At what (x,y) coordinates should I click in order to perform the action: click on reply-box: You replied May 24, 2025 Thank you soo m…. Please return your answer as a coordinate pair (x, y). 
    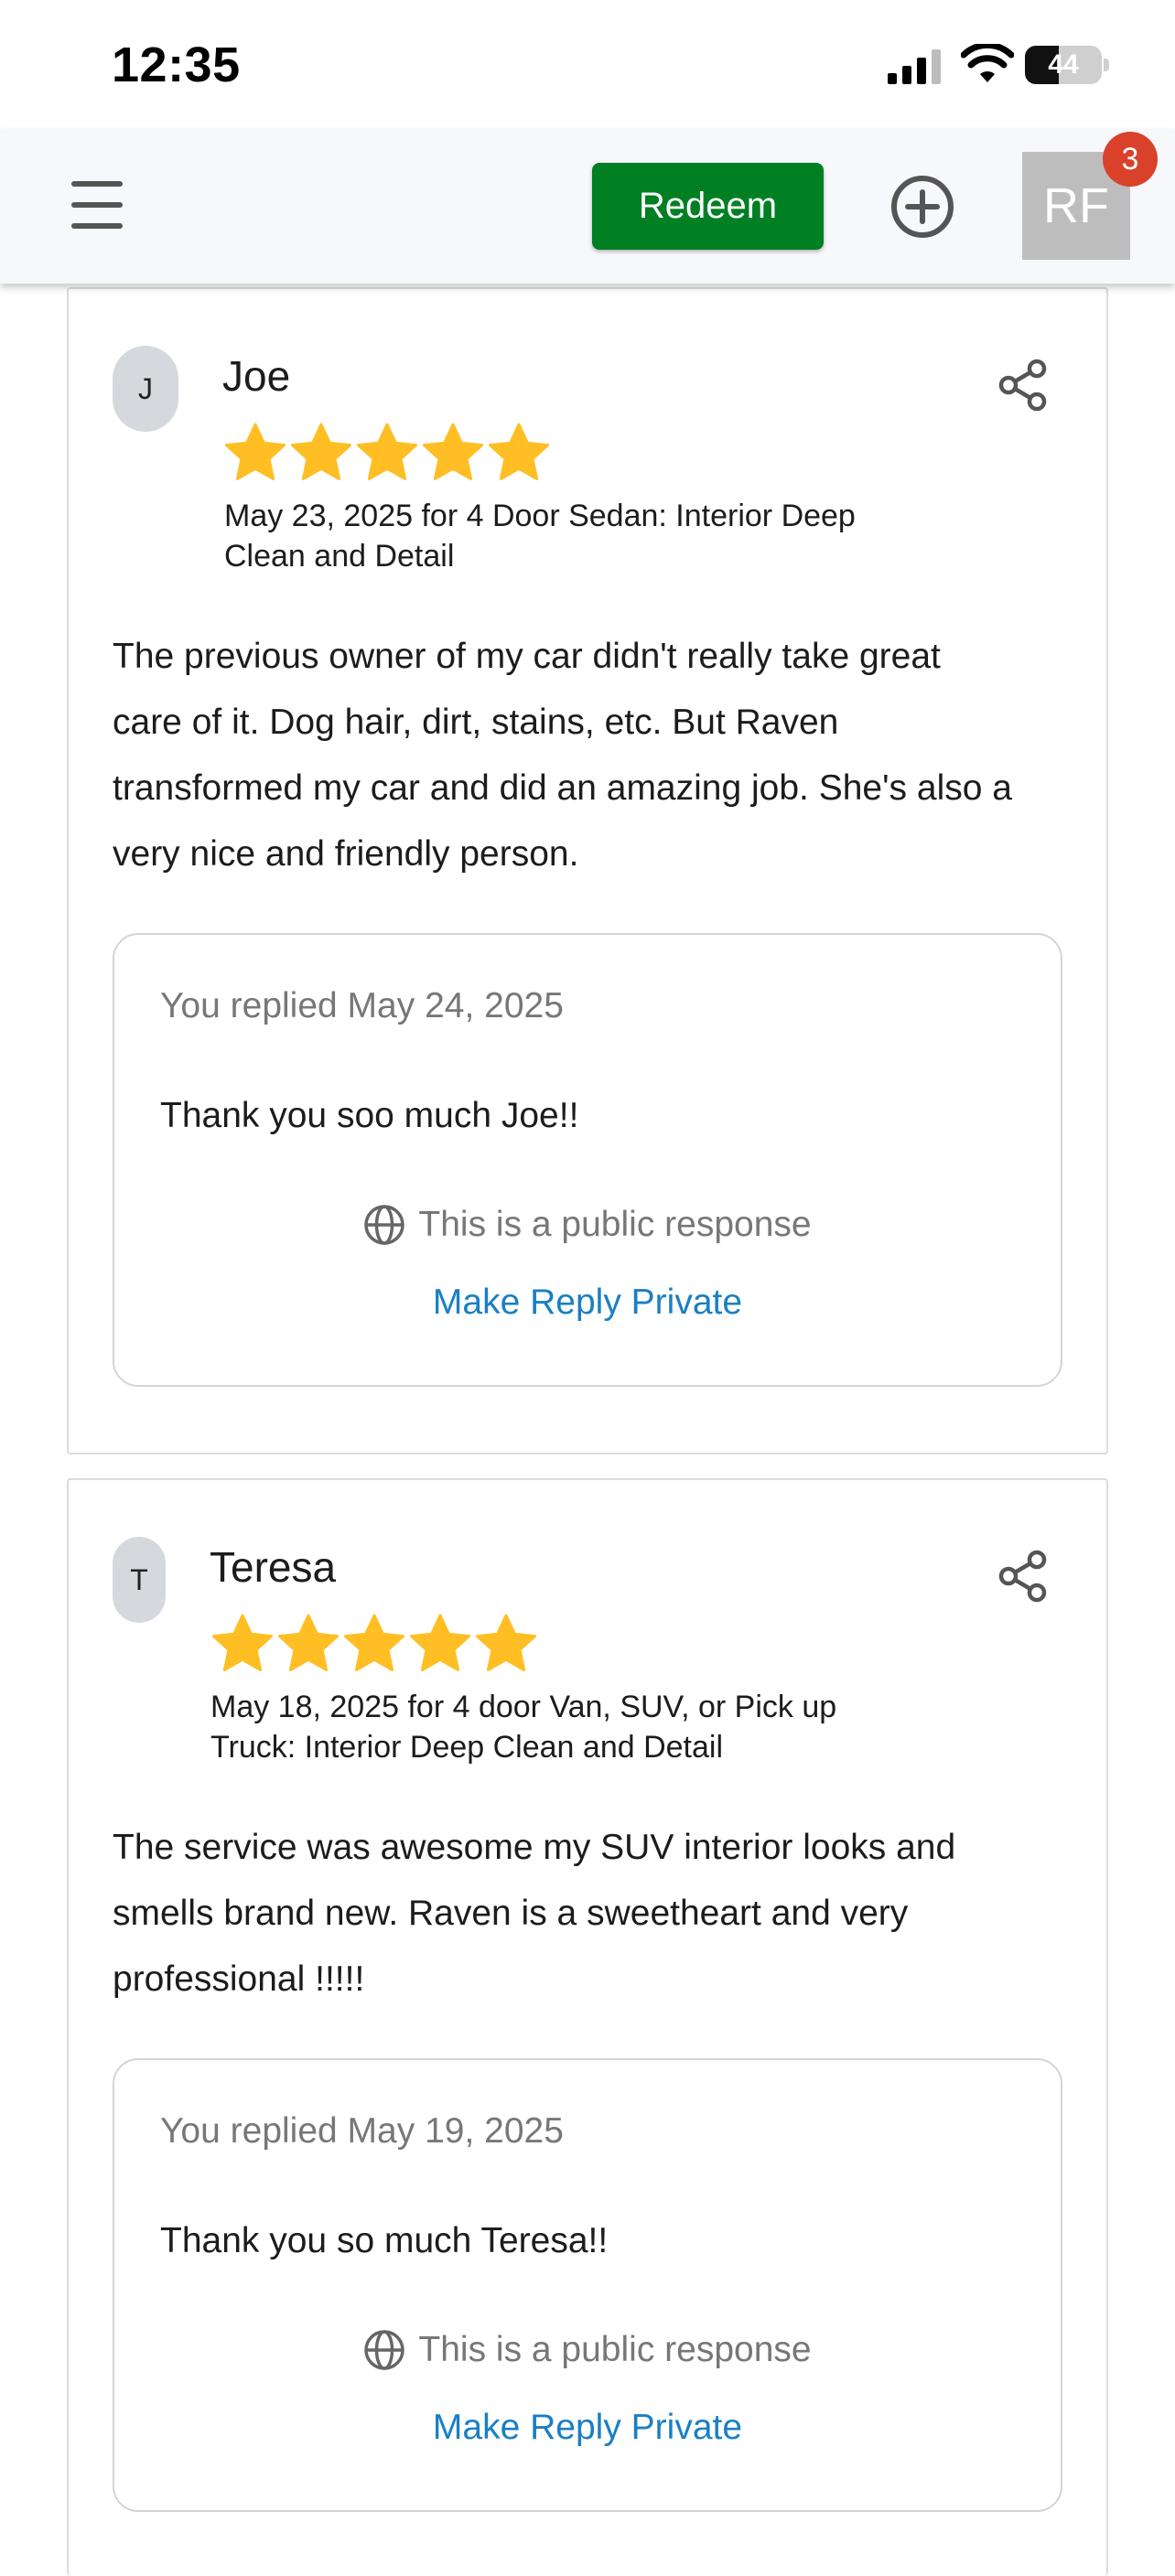
    Looking at the image, I should click on (587, 1160).